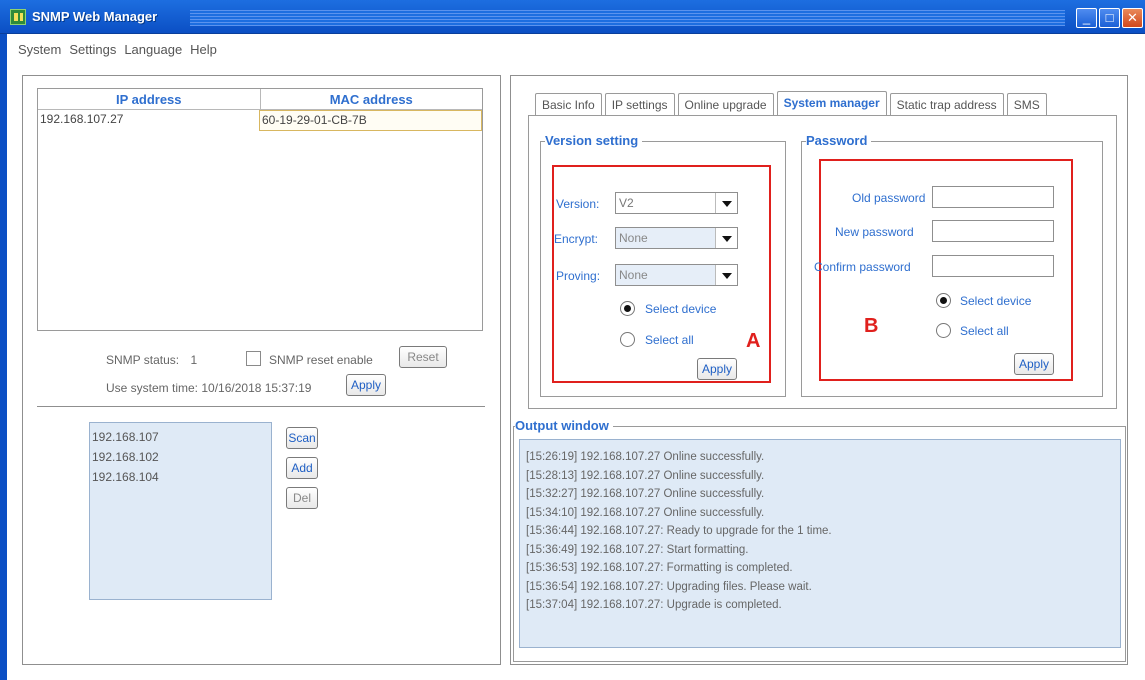 The width and height of the screenshot is (1145, 680). I want to click on title-bar: SNMP Web Manager _ □ ✕, so click(572, 17).